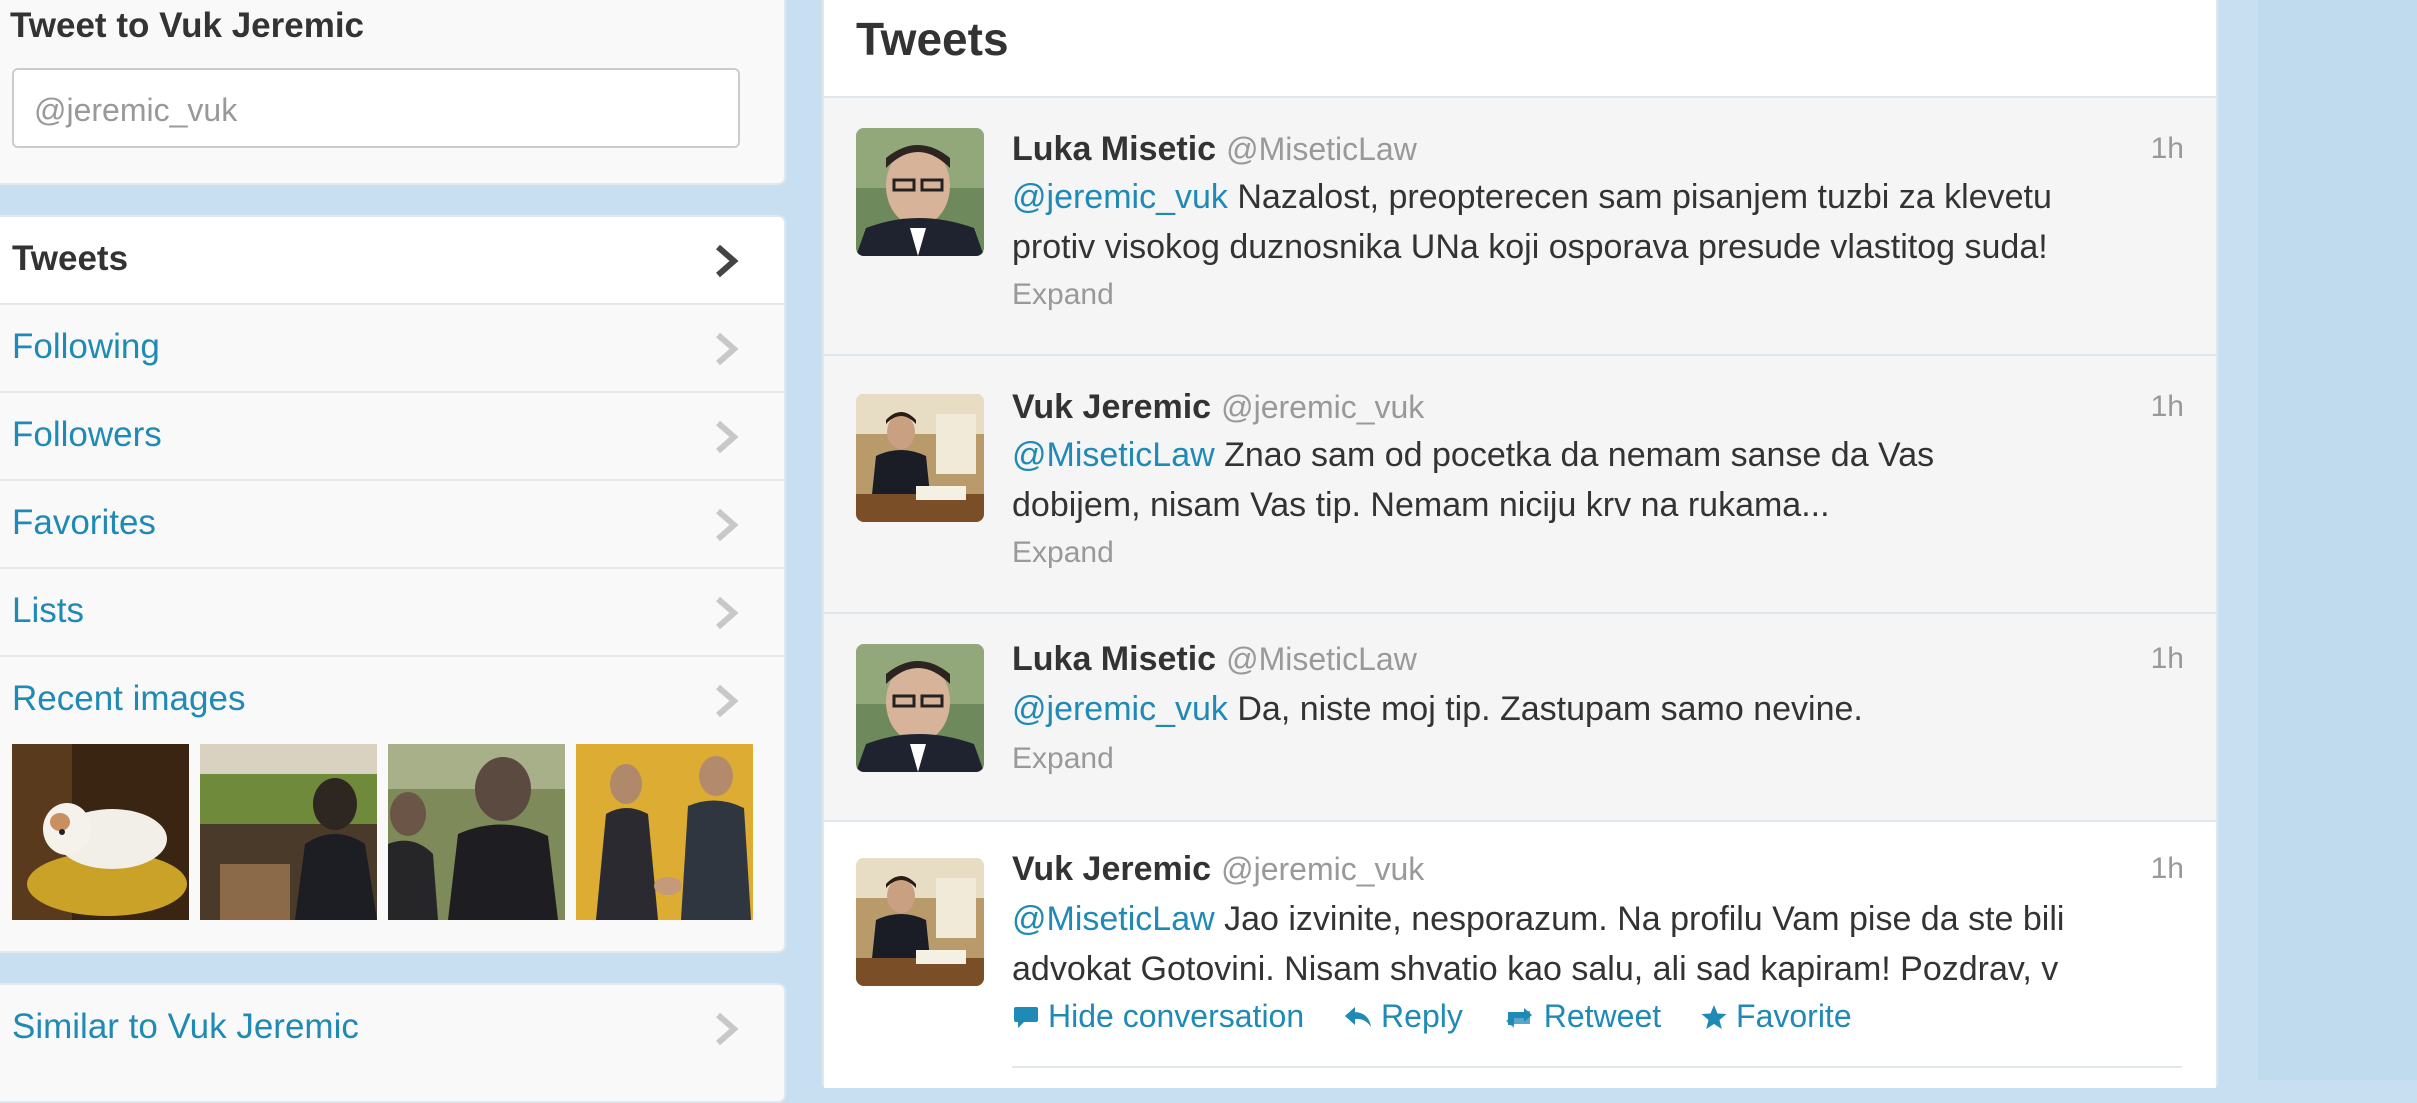  What do you see at coordinates (129, 698) in the screenshot?
I see `nav-item-label: Recent images` at bounding box center [129, 698].